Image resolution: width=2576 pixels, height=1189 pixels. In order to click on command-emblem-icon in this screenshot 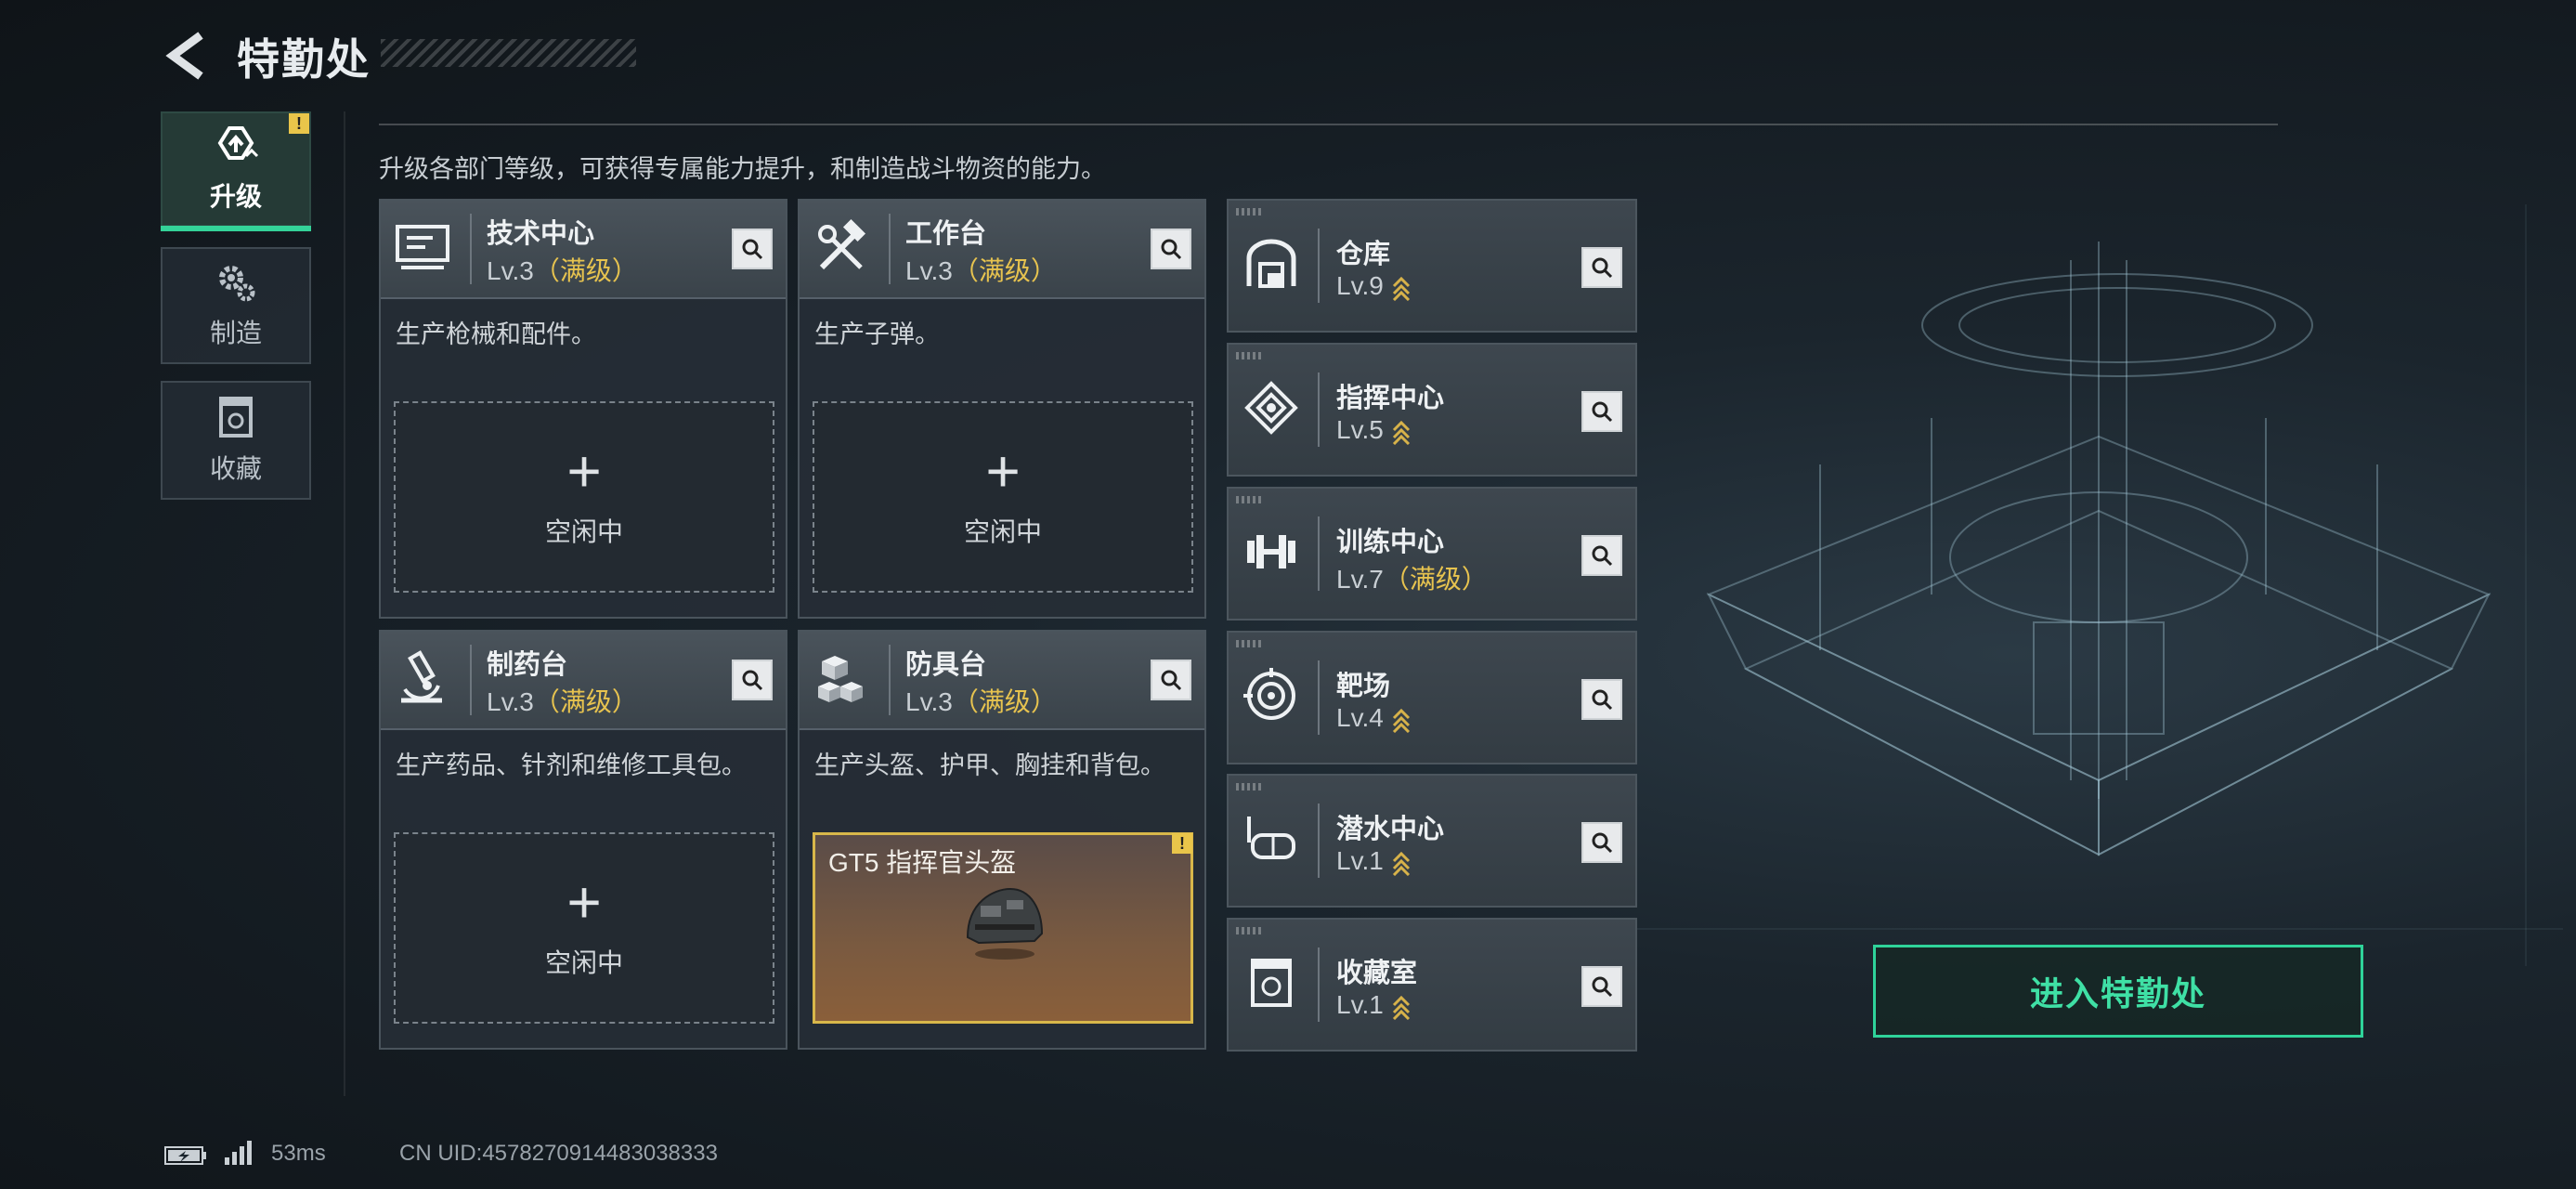, I will do `click(1271, 408)`.